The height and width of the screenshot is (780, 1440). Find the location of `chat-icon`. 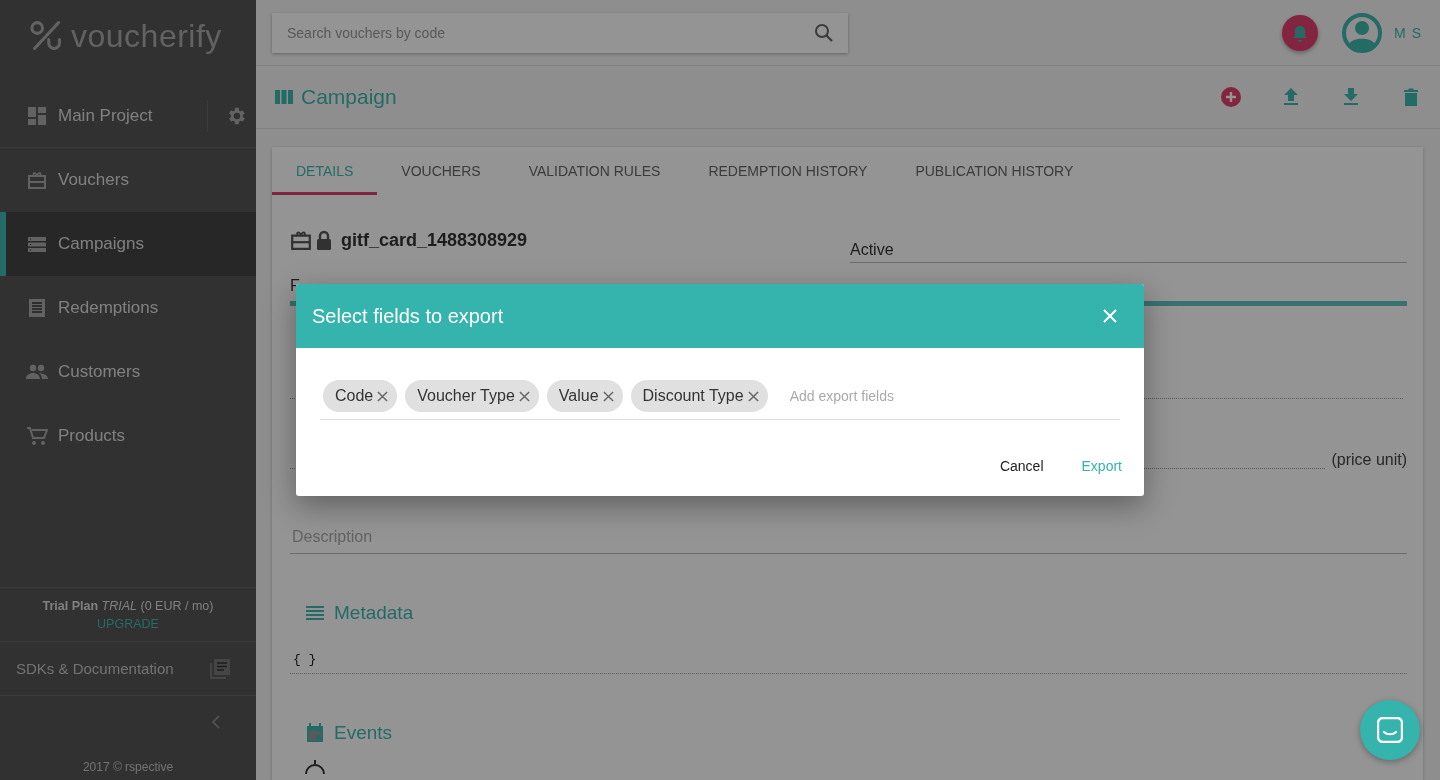

chat-icon is located at coordinates (1390, 730).